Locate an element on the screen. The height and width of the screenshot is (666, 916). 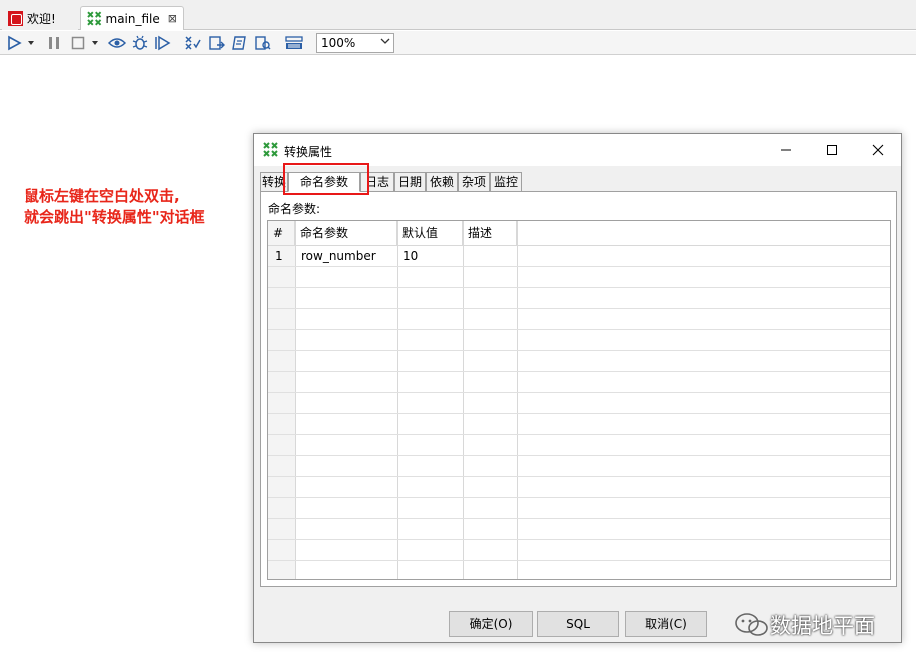
dialog-titlebar: 转换属性 is located at coordinates (577, 150).